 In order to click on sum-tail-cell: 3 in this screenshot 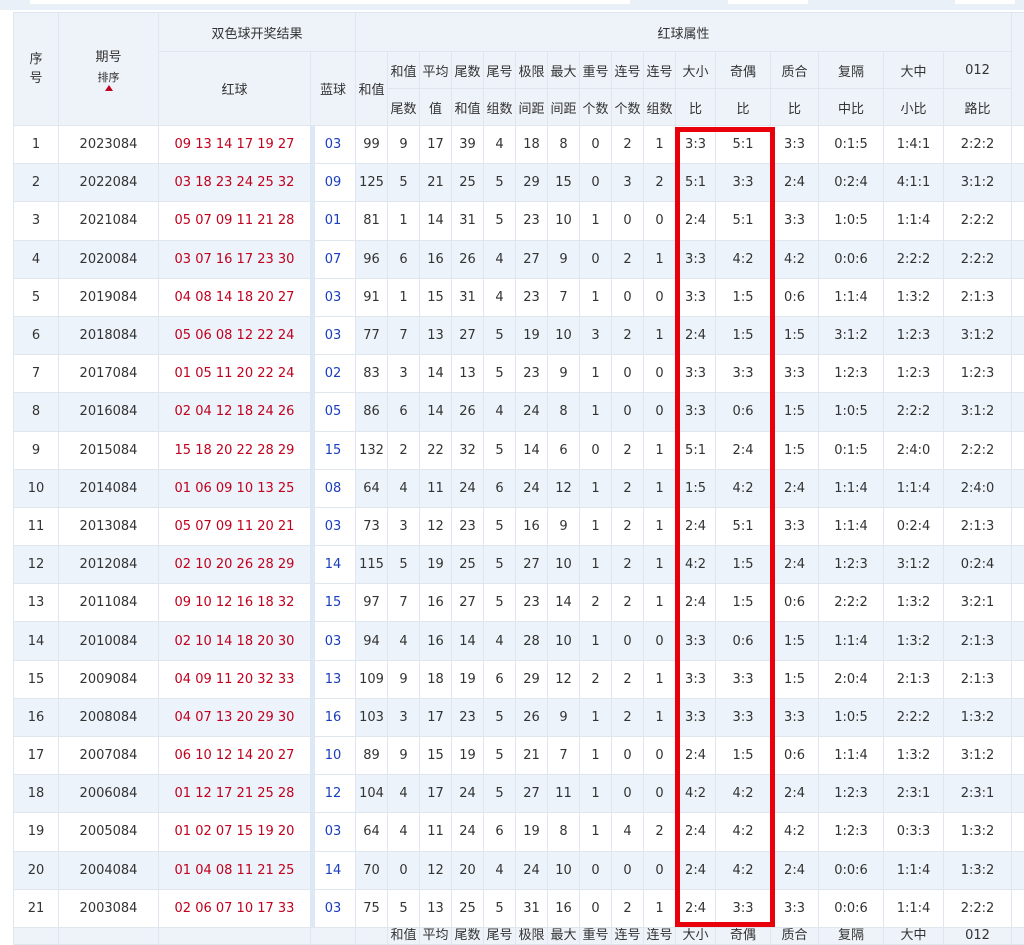, I will do `click(404, 526)`.